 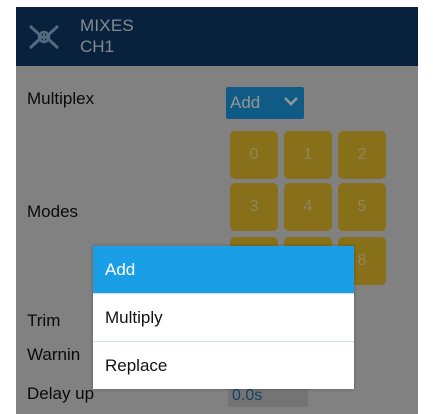 What do you see at coordinates (223, 365) in the screenshot?
I see `menu-item-replace: Replace` at bounding box center [223, 365].